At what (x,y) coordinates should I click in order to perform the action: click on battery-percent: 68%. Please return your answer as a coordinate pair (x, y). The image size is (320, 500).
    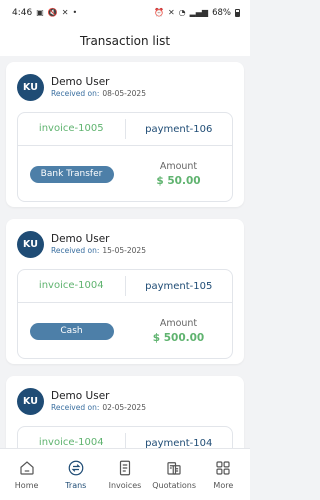
    Looking at the image, I should click on (221, 13).